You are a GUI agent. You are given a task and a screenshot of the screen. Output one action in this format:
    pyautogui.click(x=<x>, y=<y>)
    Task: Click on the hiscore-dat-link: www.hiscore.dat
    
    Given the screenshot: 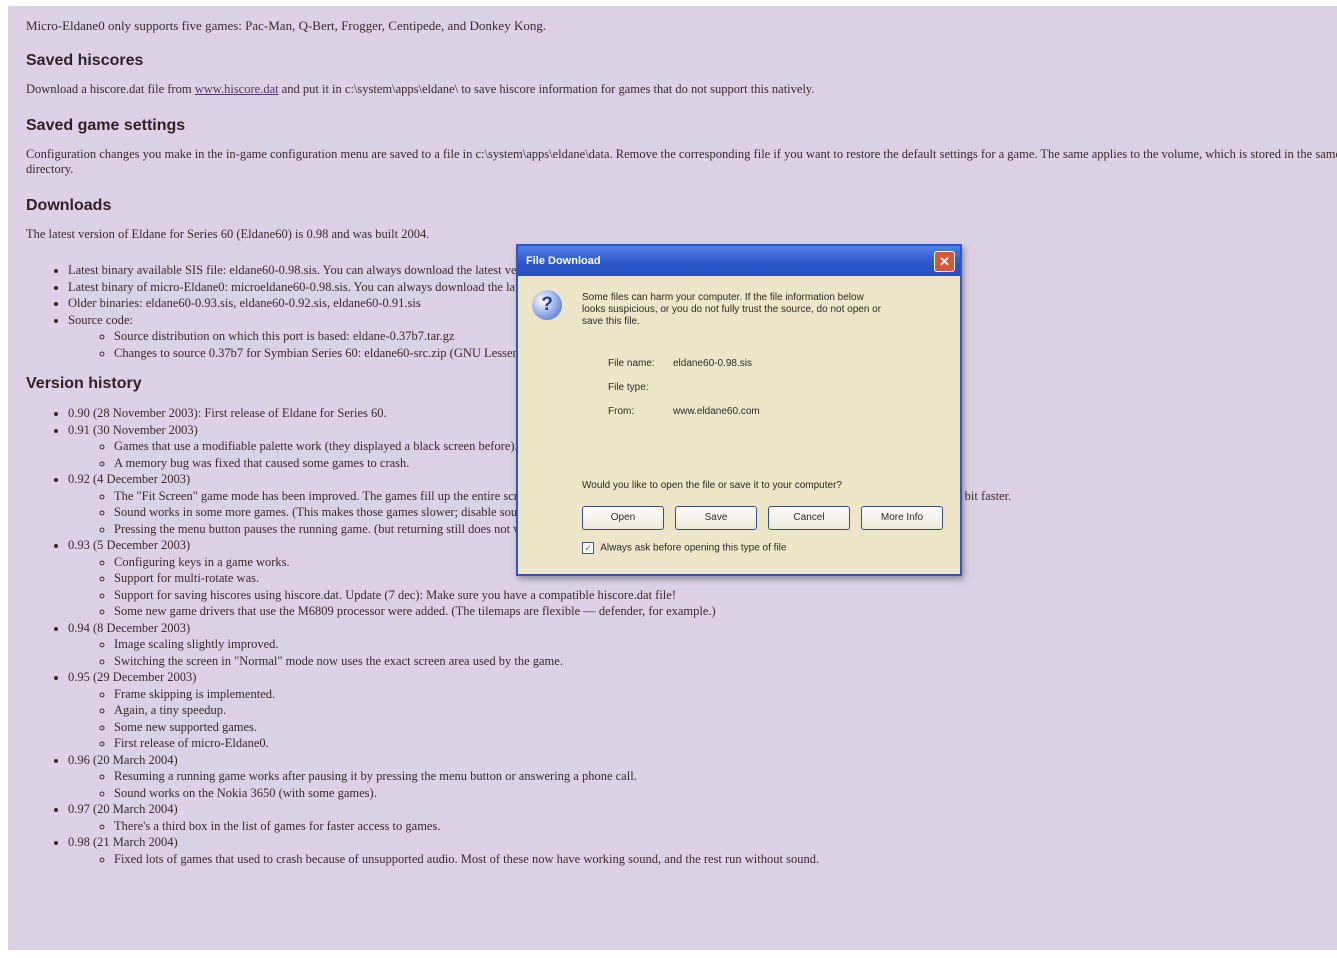 What is the action you would take?
    pyautogui.click(x=237, y=89)
    